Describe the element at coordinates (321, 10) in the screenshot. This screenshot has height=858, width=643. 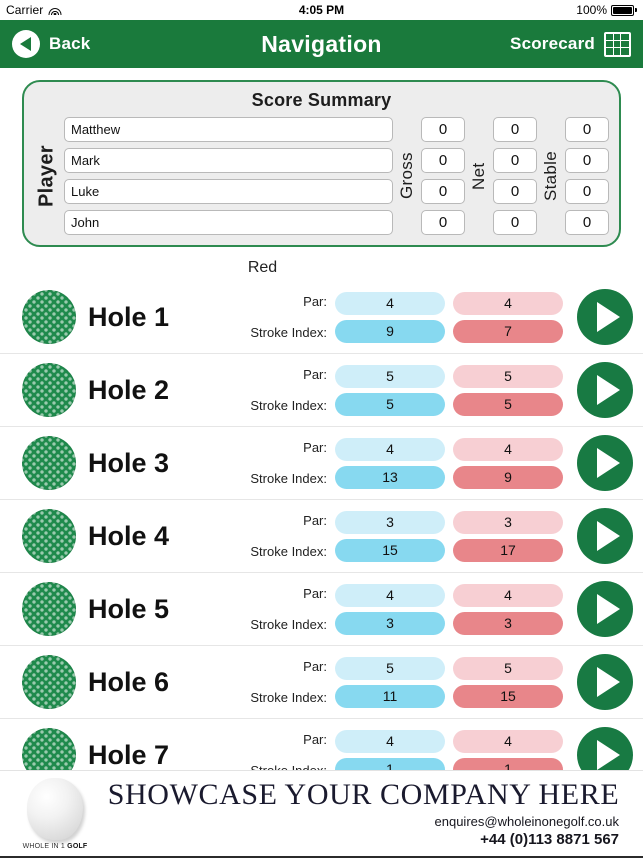
I see `status-bar-time: 4:05 PM` at that location.